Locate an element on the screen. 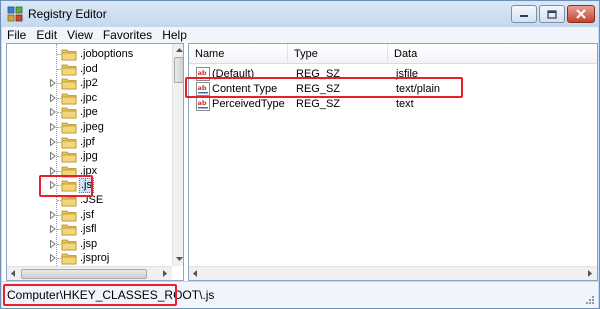 Image resolution: width=600 pixels, height=309 pixels. scroll-down-icon is located at coordinates (179, 259).